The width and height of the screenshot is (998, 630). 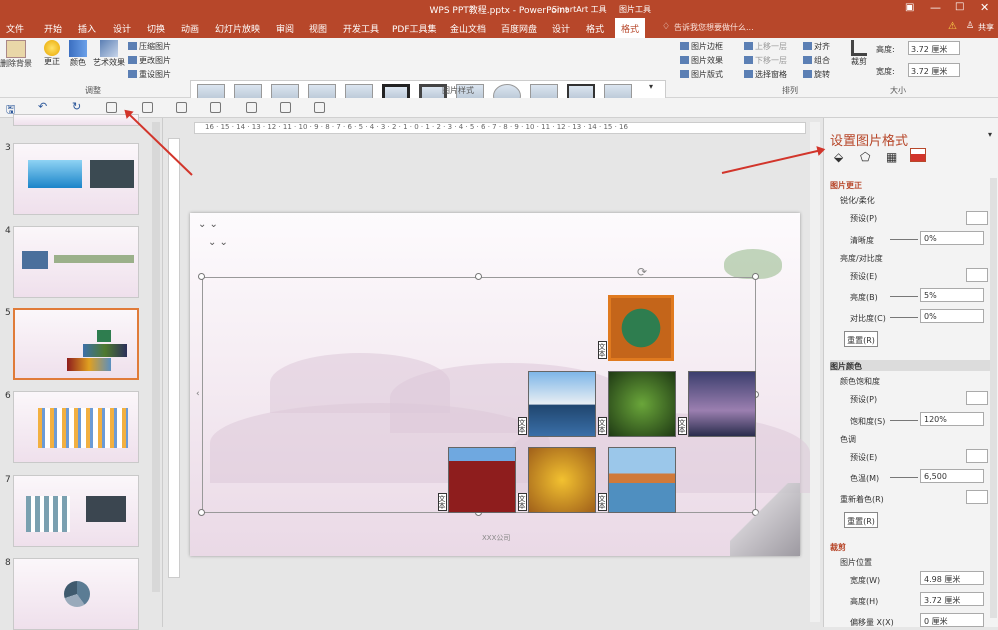 I want to click on sharpness-input: 0%, so click(x=952, y=238).